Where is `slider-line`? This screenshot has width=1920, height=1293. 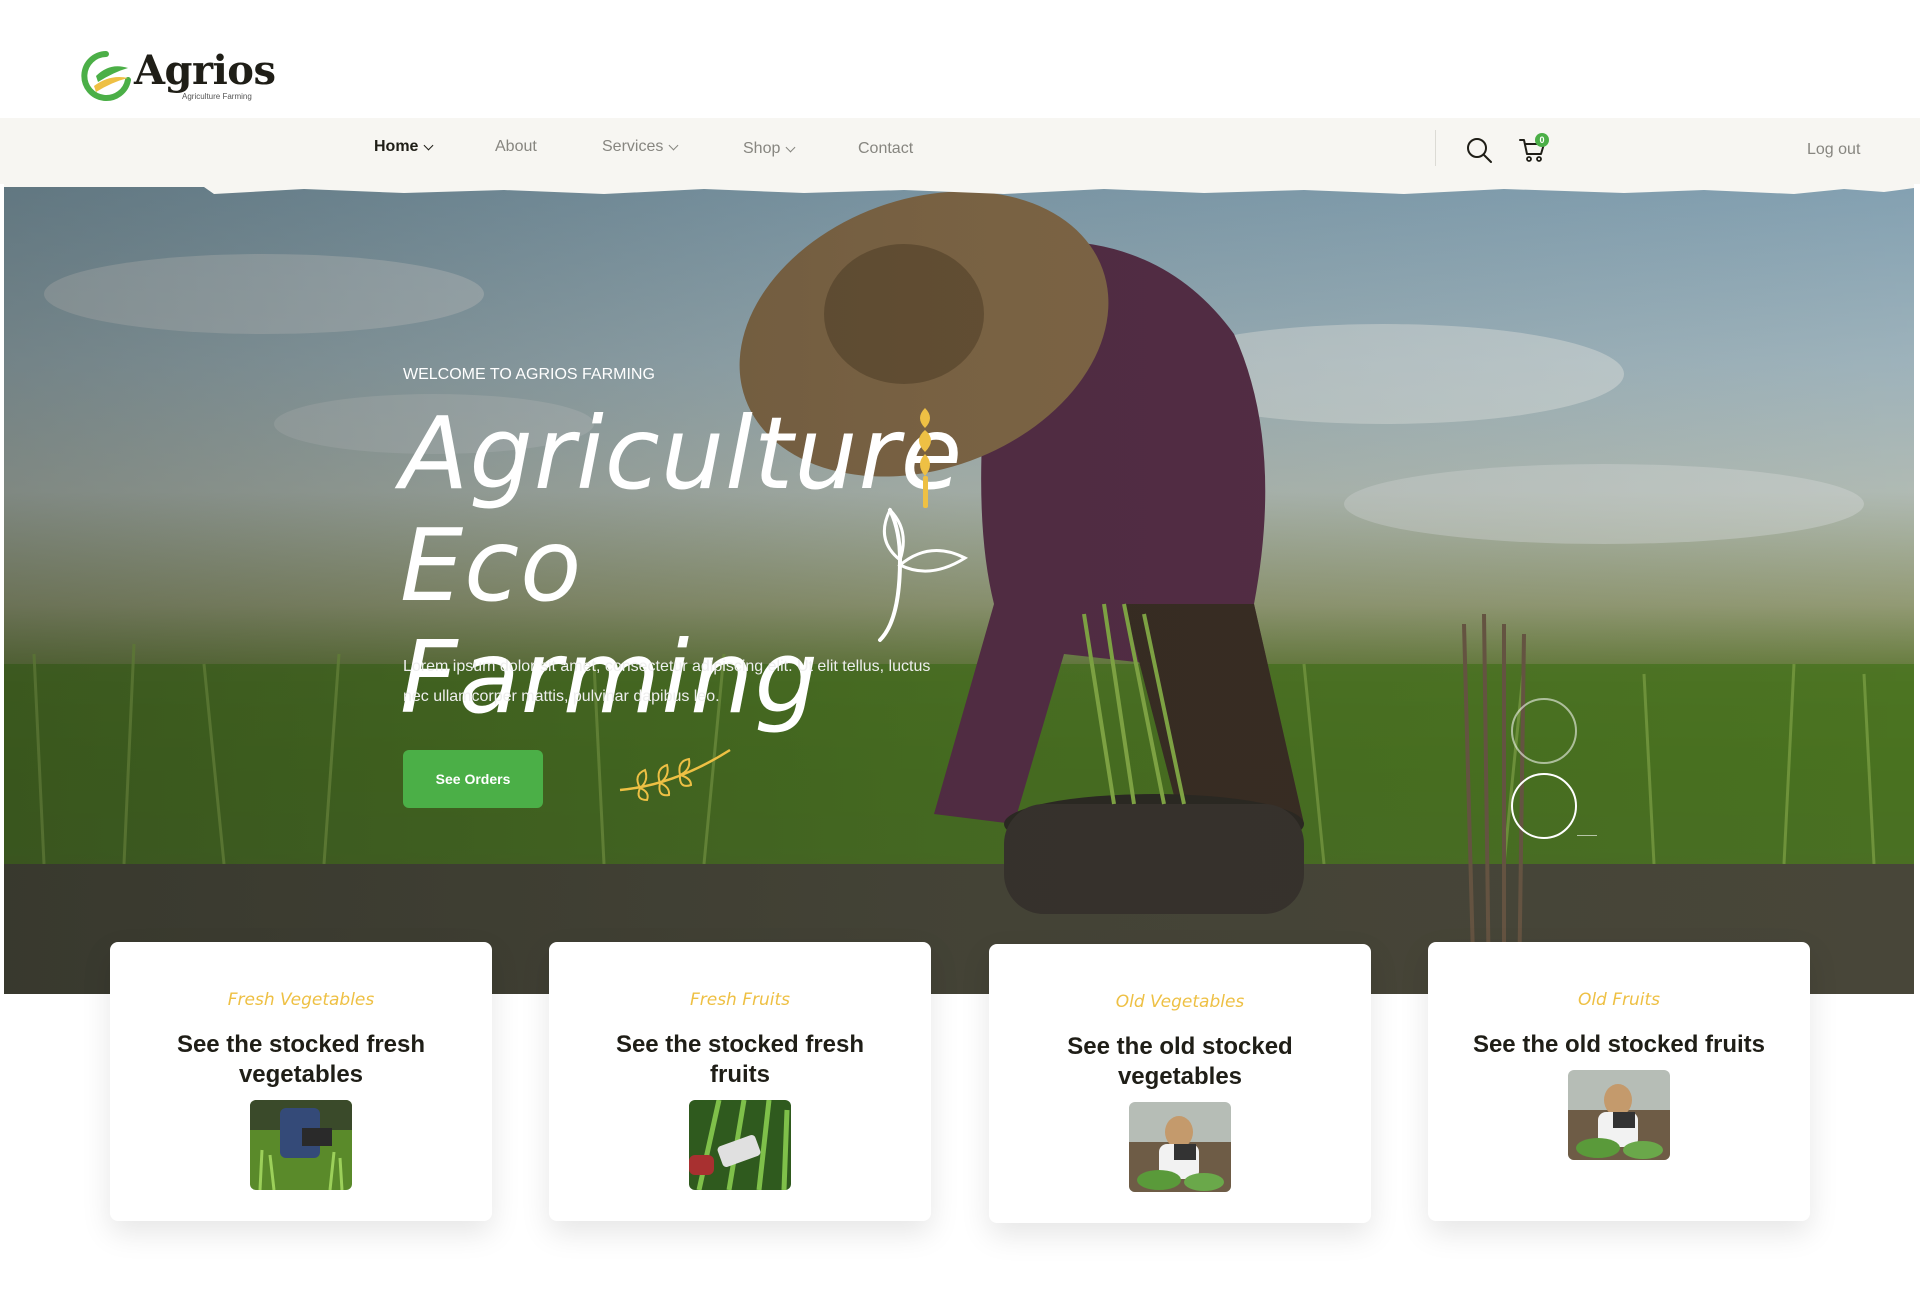 slider-line is located at coordinates (1587, 835).